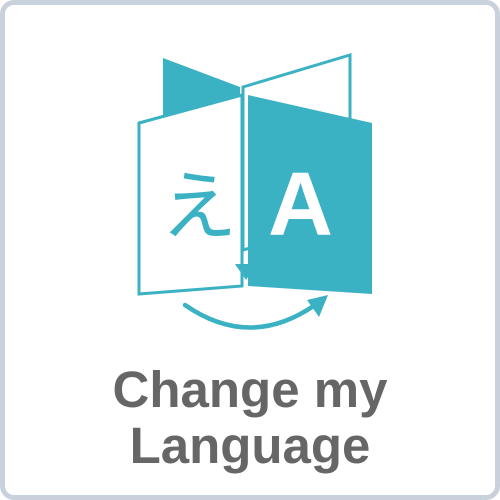  What do you see at coordinates (250, 445) in the screenshot?
I see `tile-label-line2: Language` at bounding box center [250, 445].